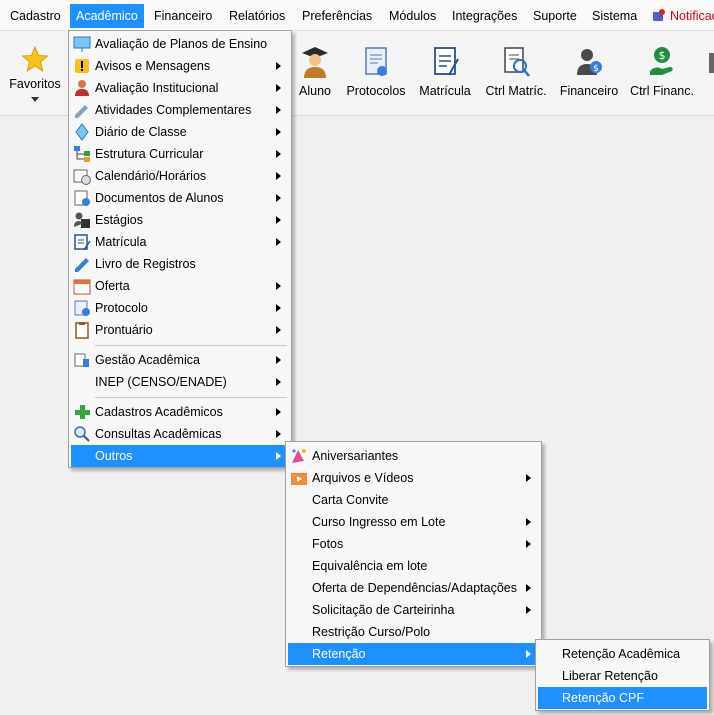 The height and width of the screenshot is (715, 714). What do you see at coordinates (82, 177) in the screenshot?
I see `calendar-clock-icon` at bounding box center [82, 177].